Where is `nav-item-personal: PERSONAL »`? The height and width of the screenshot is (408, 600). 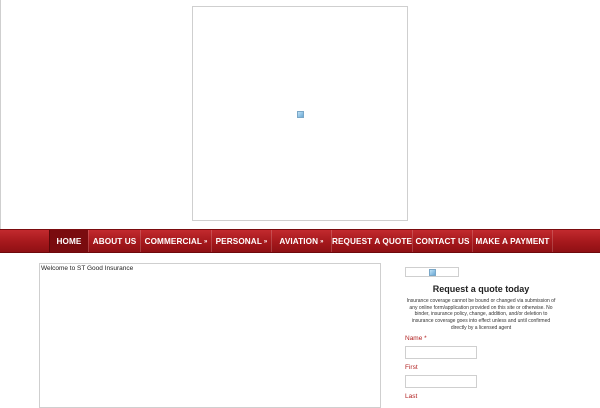 nav-item-personal: PERSONAL » is located at coordinates (241, 241).